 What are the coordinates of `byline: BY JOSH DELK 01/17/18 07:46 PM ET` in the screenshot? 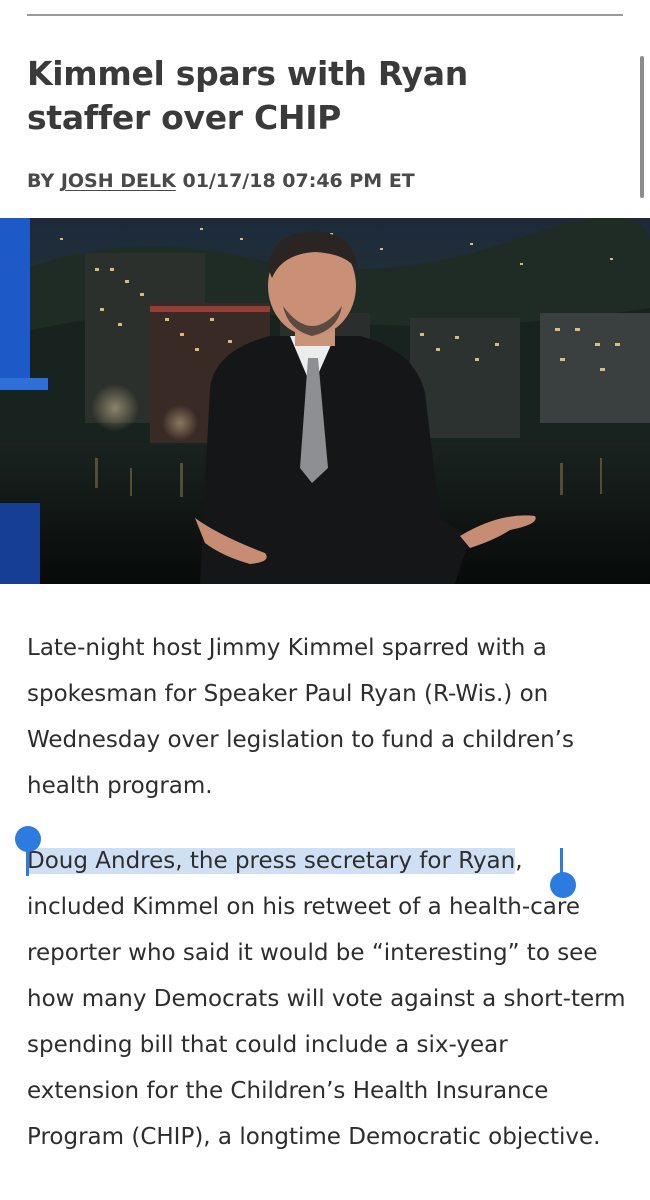 It's located at (221, 181).